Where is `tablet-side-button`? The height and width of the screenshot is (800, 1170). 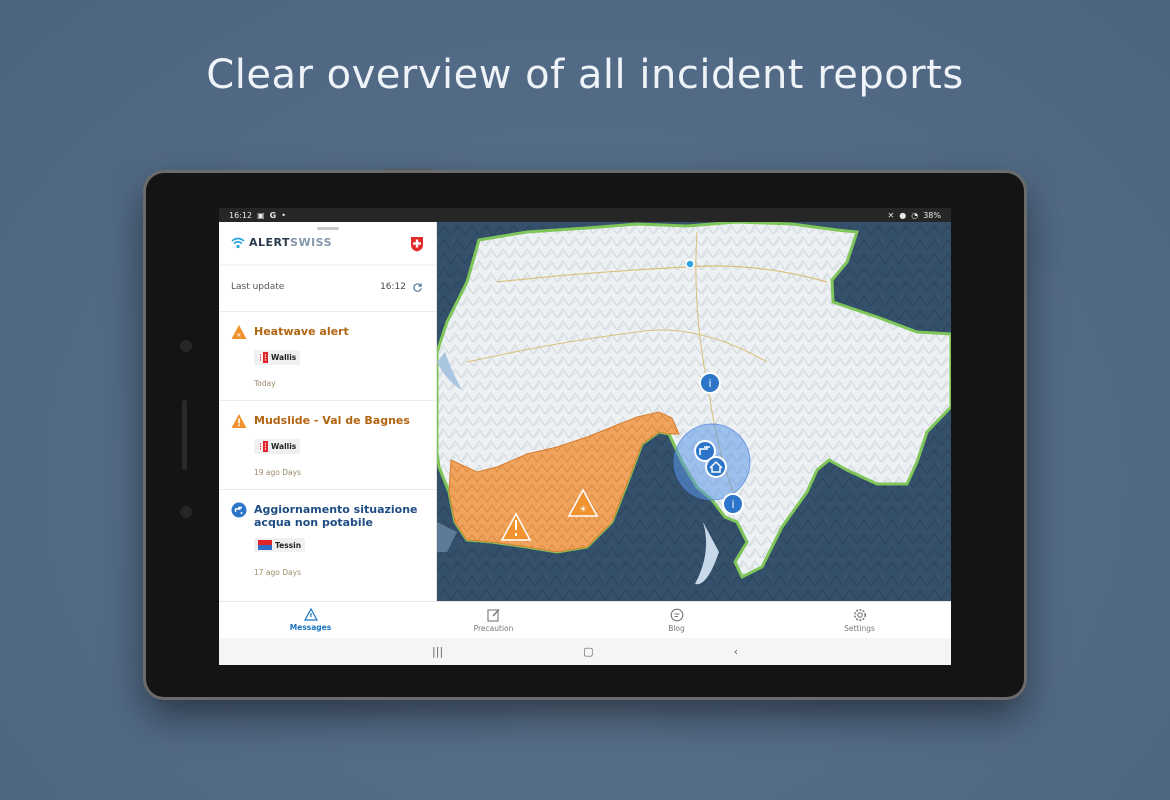 tablet-side-button is located at coordinates (184, 435).